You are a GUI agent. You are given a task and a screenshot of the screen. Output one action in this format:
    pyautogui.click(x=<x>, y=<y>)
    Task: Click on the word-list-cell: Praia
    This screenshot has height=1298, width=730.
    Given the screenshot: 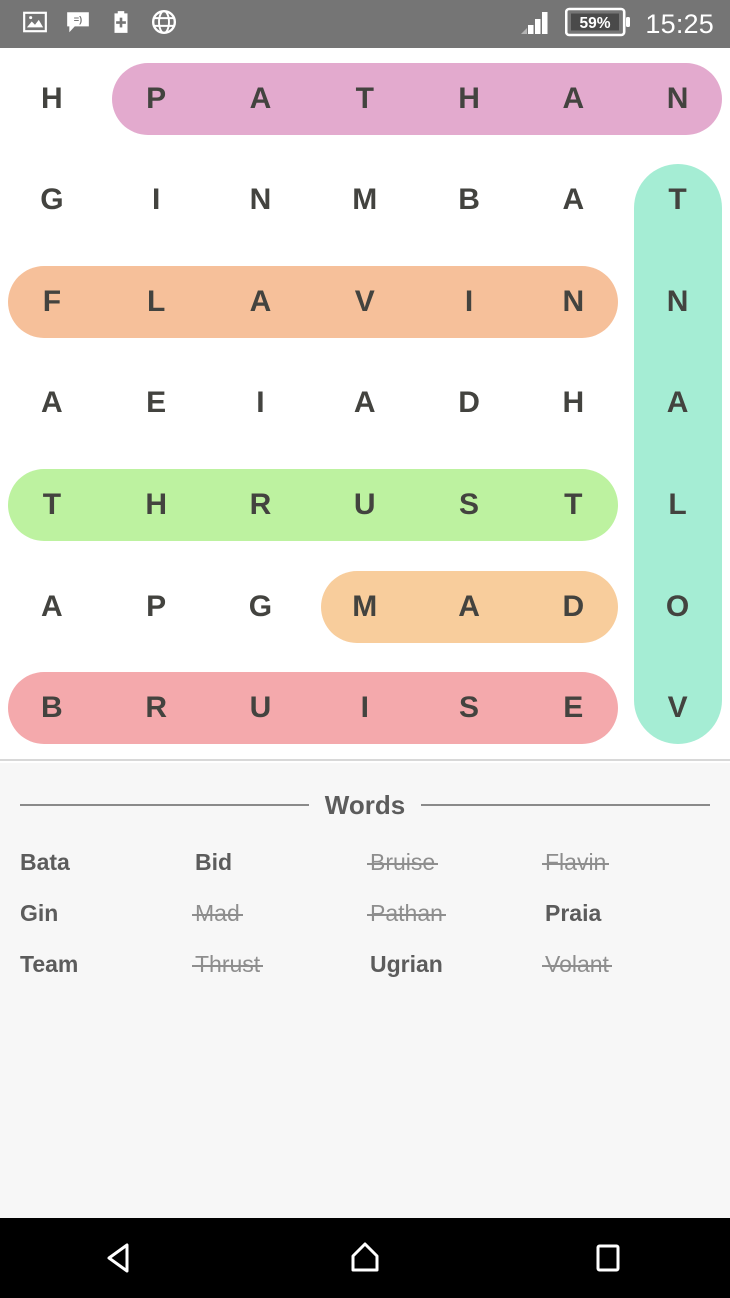 What is the action you would take?
    pyautogui.click(x=632, y=913)
    